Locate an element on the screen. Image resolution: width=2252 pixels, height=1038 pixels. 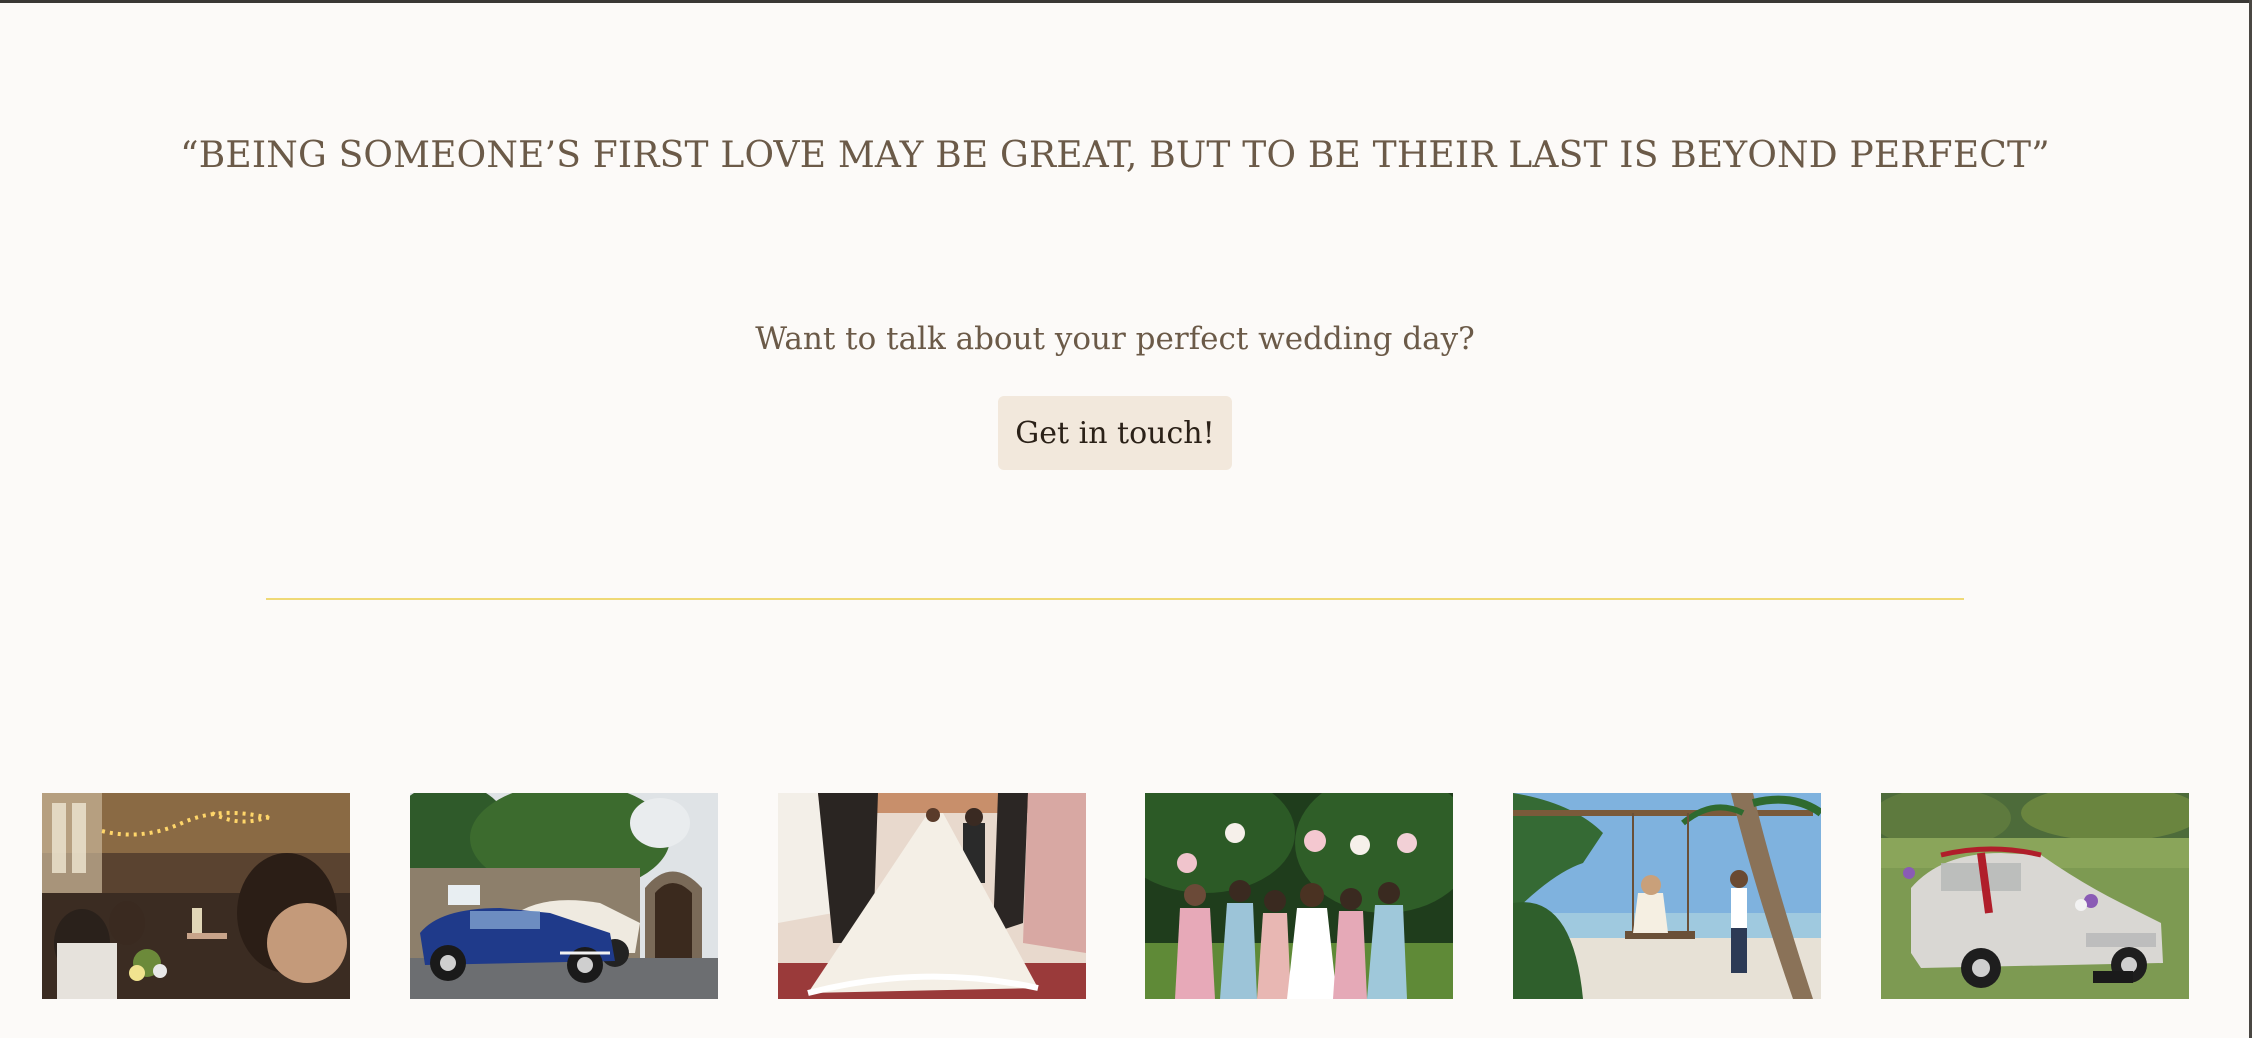
bridesmaids-bouquets-photo is located at coordinates (1299, 896).